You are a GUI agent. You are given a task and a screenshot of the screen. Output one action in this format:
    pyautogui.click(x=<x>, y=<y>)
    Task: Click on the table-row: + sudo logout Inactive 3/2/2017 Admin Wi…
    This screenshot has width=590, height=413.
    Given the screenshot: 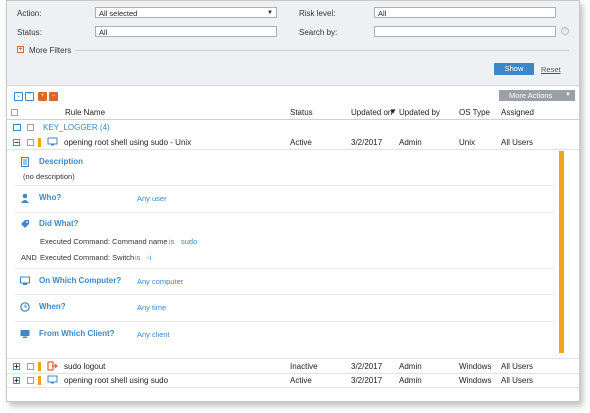 What is the action you would take?
    pyautogui.click(x=293, y=366)
    